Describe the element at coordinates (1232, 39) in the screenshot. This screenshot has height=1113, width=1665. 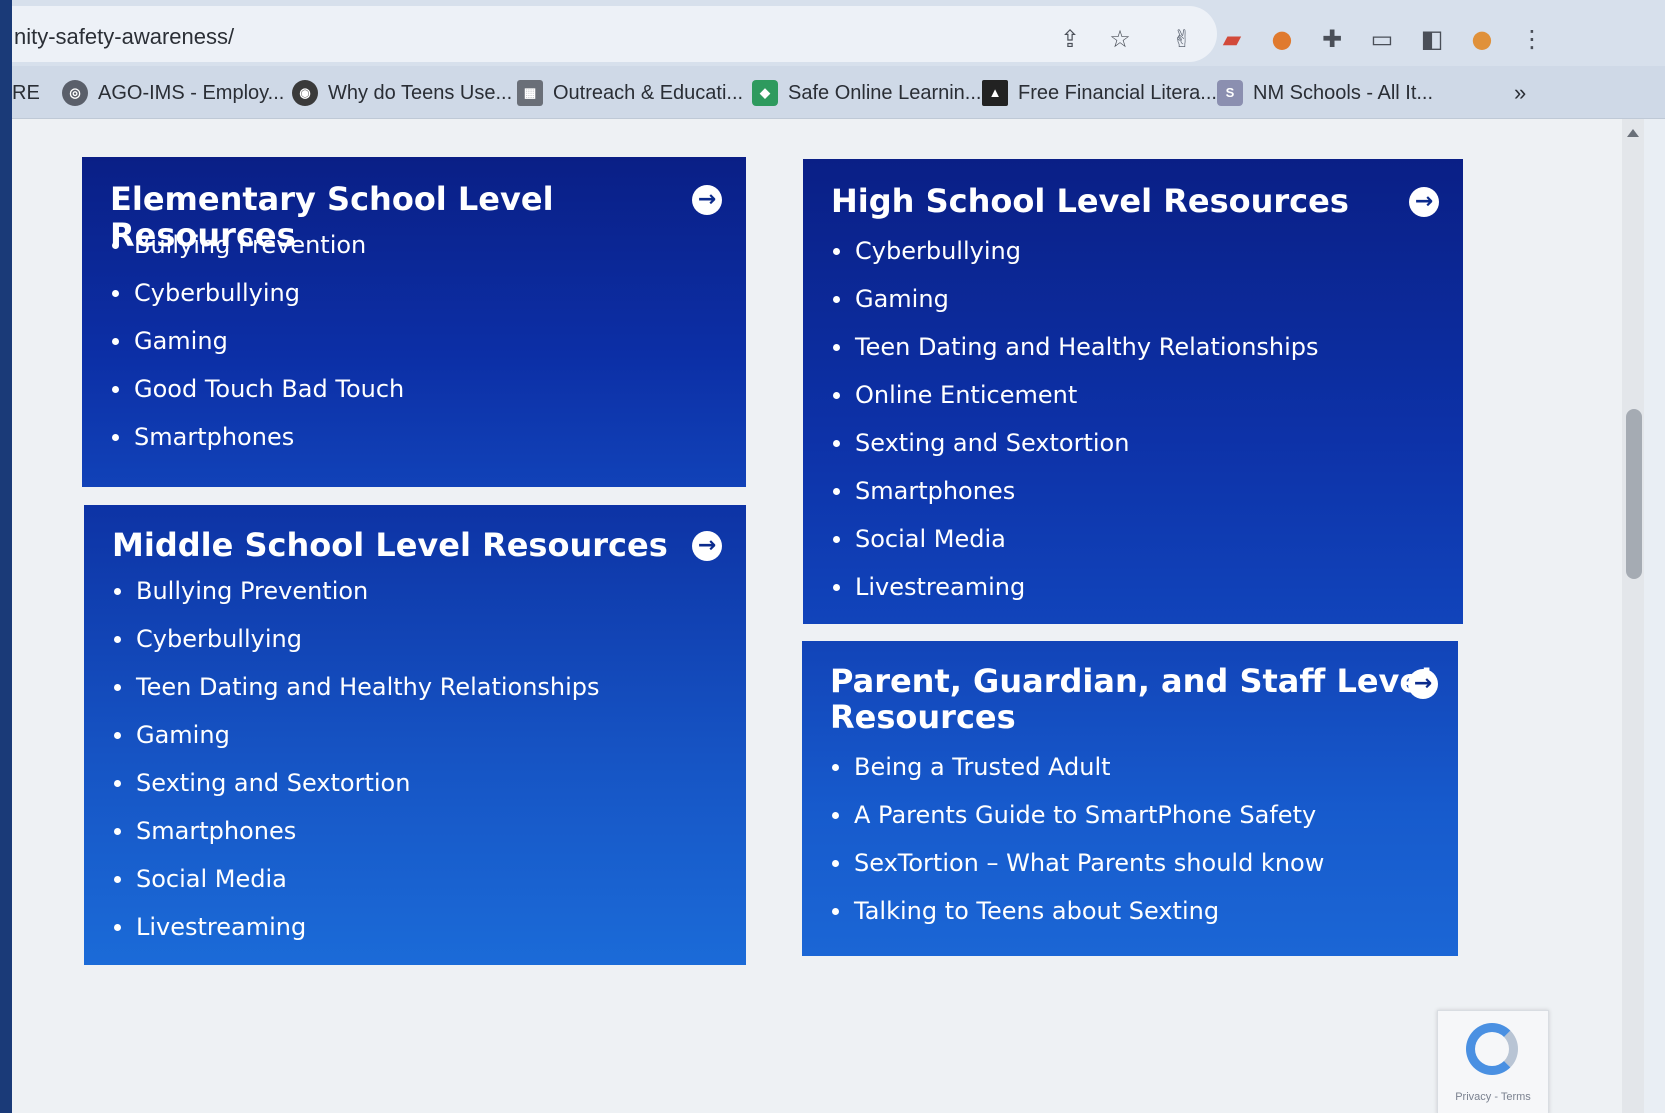
I see `pdf-extension-icon: ▰` at that location.